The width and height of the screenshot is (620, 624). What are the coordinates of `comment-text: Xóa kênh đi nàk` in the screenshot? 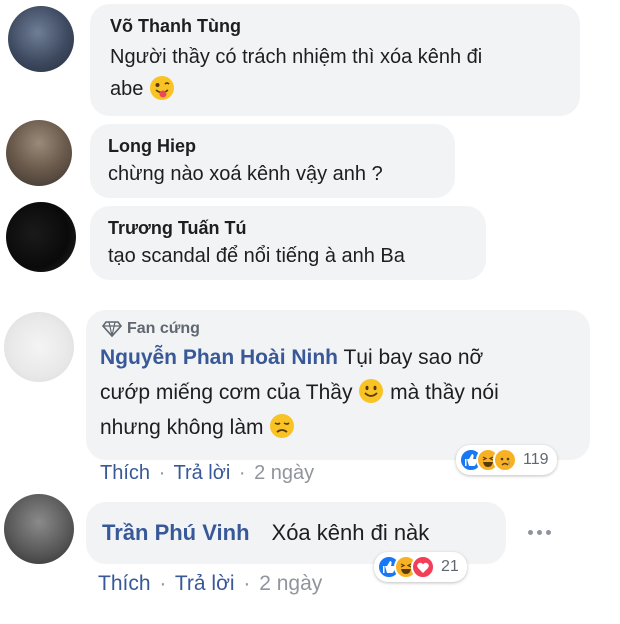 It's located at (350, 532).